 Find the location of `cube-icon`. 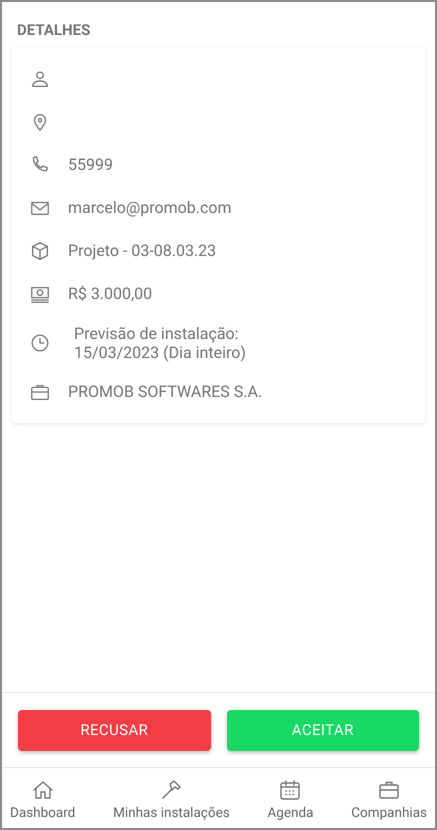

cube-icon is located at coordinates (40, 251).